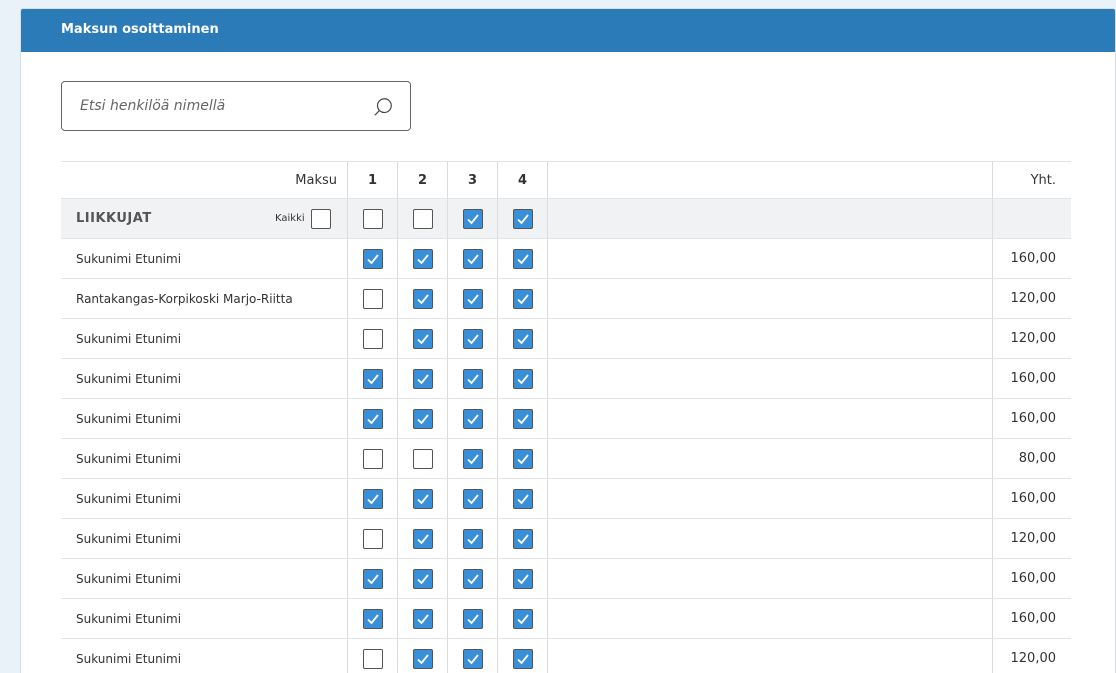  I want to click on spacer-column, so click(770, 180).